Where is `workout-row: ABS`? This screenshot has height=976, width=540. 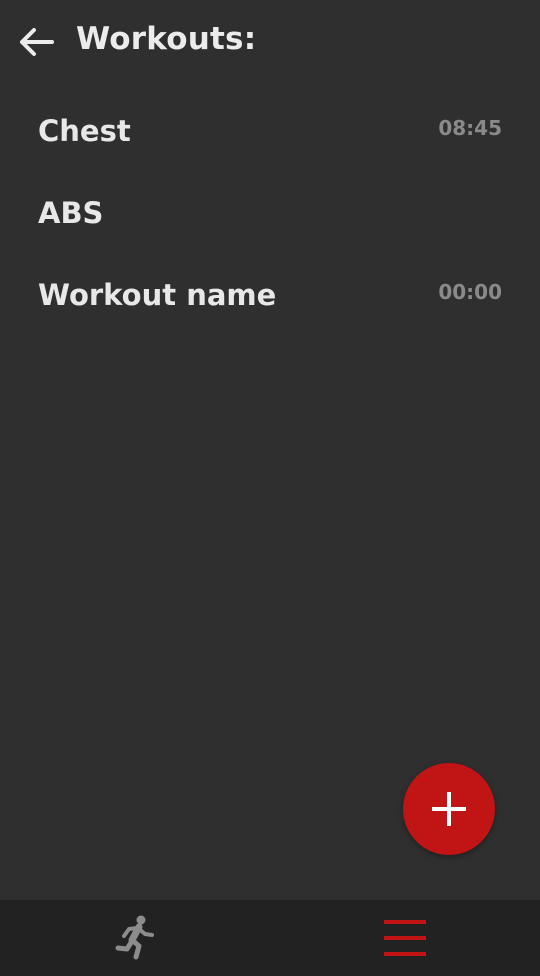 workout-row: ABS is located at coordinates (270, 215).